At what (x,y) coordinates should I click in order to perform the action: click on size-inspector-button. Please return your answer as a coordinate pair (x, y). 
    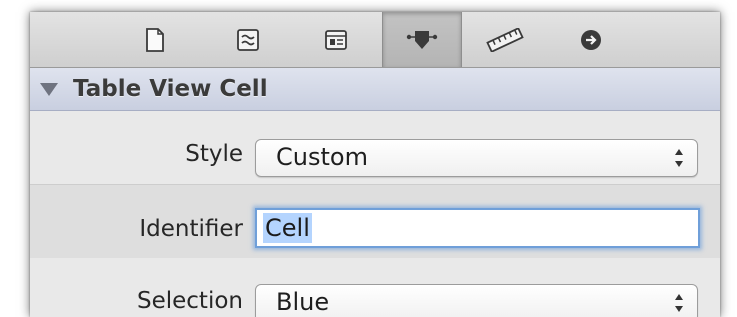
    Looking at the image, I should click on (505, 39).